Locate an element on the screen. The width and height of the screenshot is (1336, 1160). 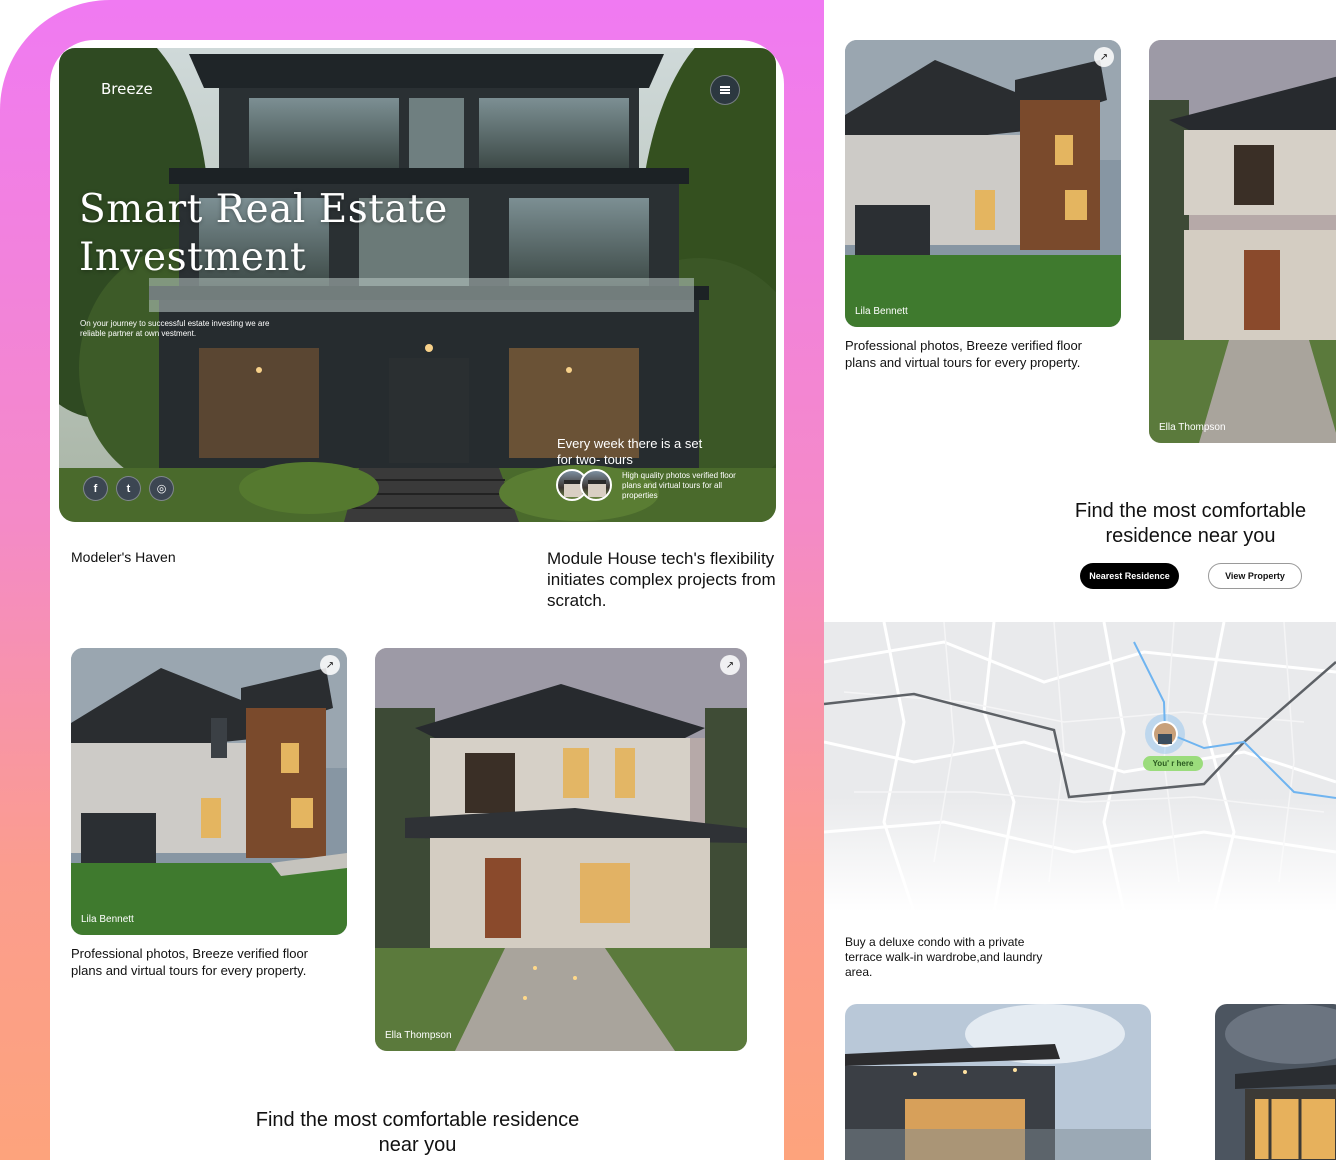
instagram-icon: ◎ is located at coordinates (161, 488).